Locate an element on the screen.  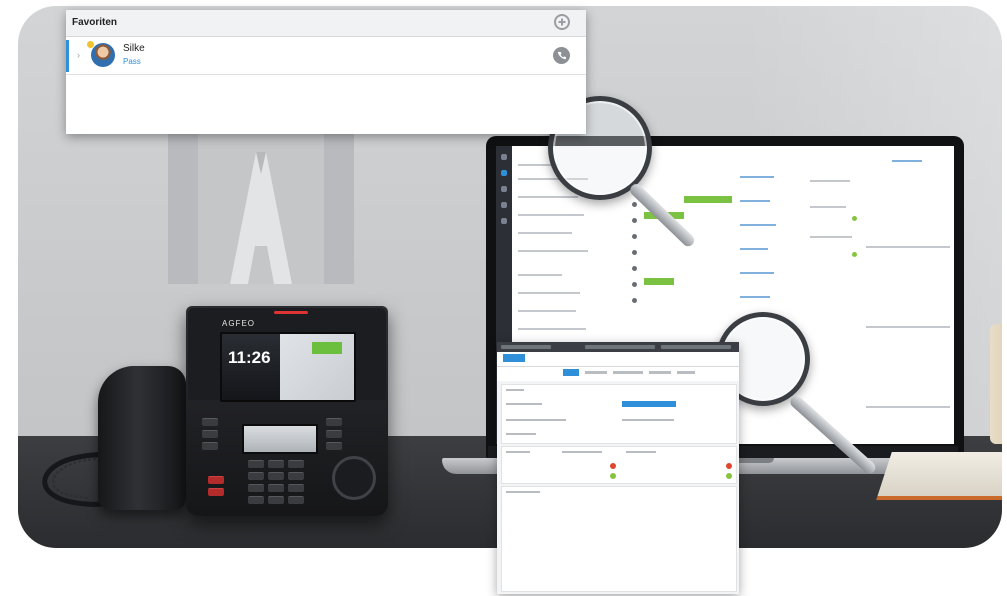
details-section is located at coordinates (619, 414).